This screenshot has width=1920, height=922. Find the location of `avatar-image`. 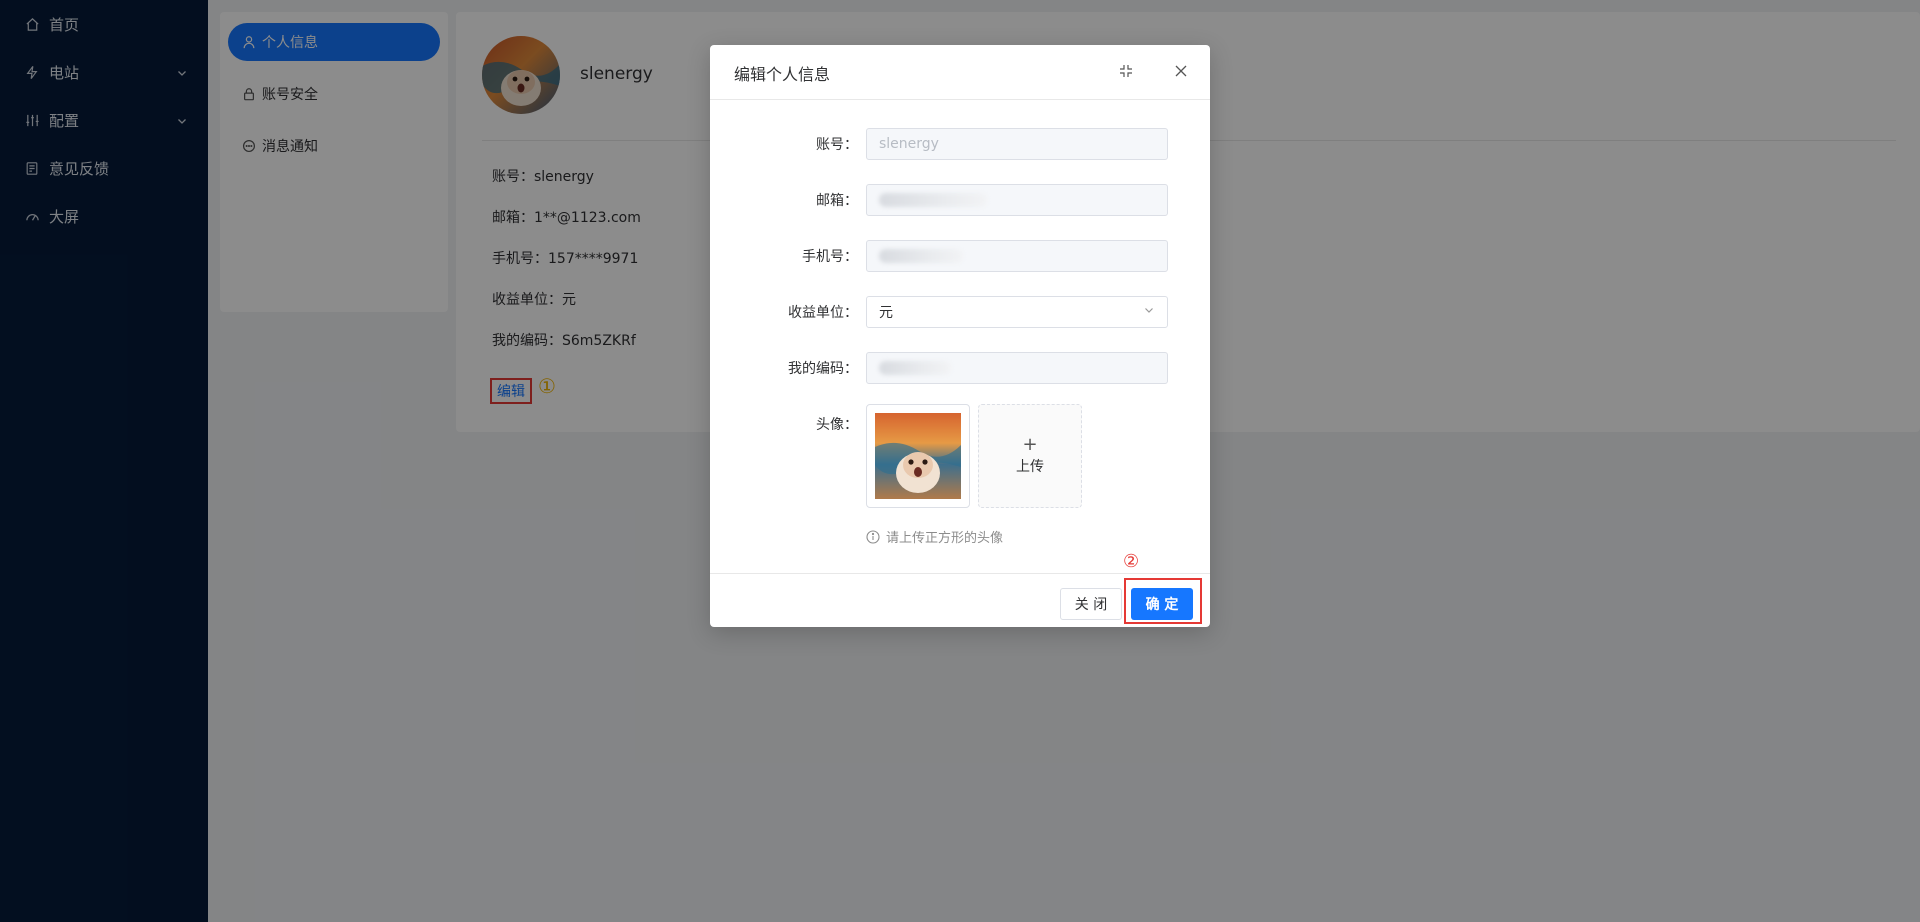

avatar-image is located at coordinates (918, 456).